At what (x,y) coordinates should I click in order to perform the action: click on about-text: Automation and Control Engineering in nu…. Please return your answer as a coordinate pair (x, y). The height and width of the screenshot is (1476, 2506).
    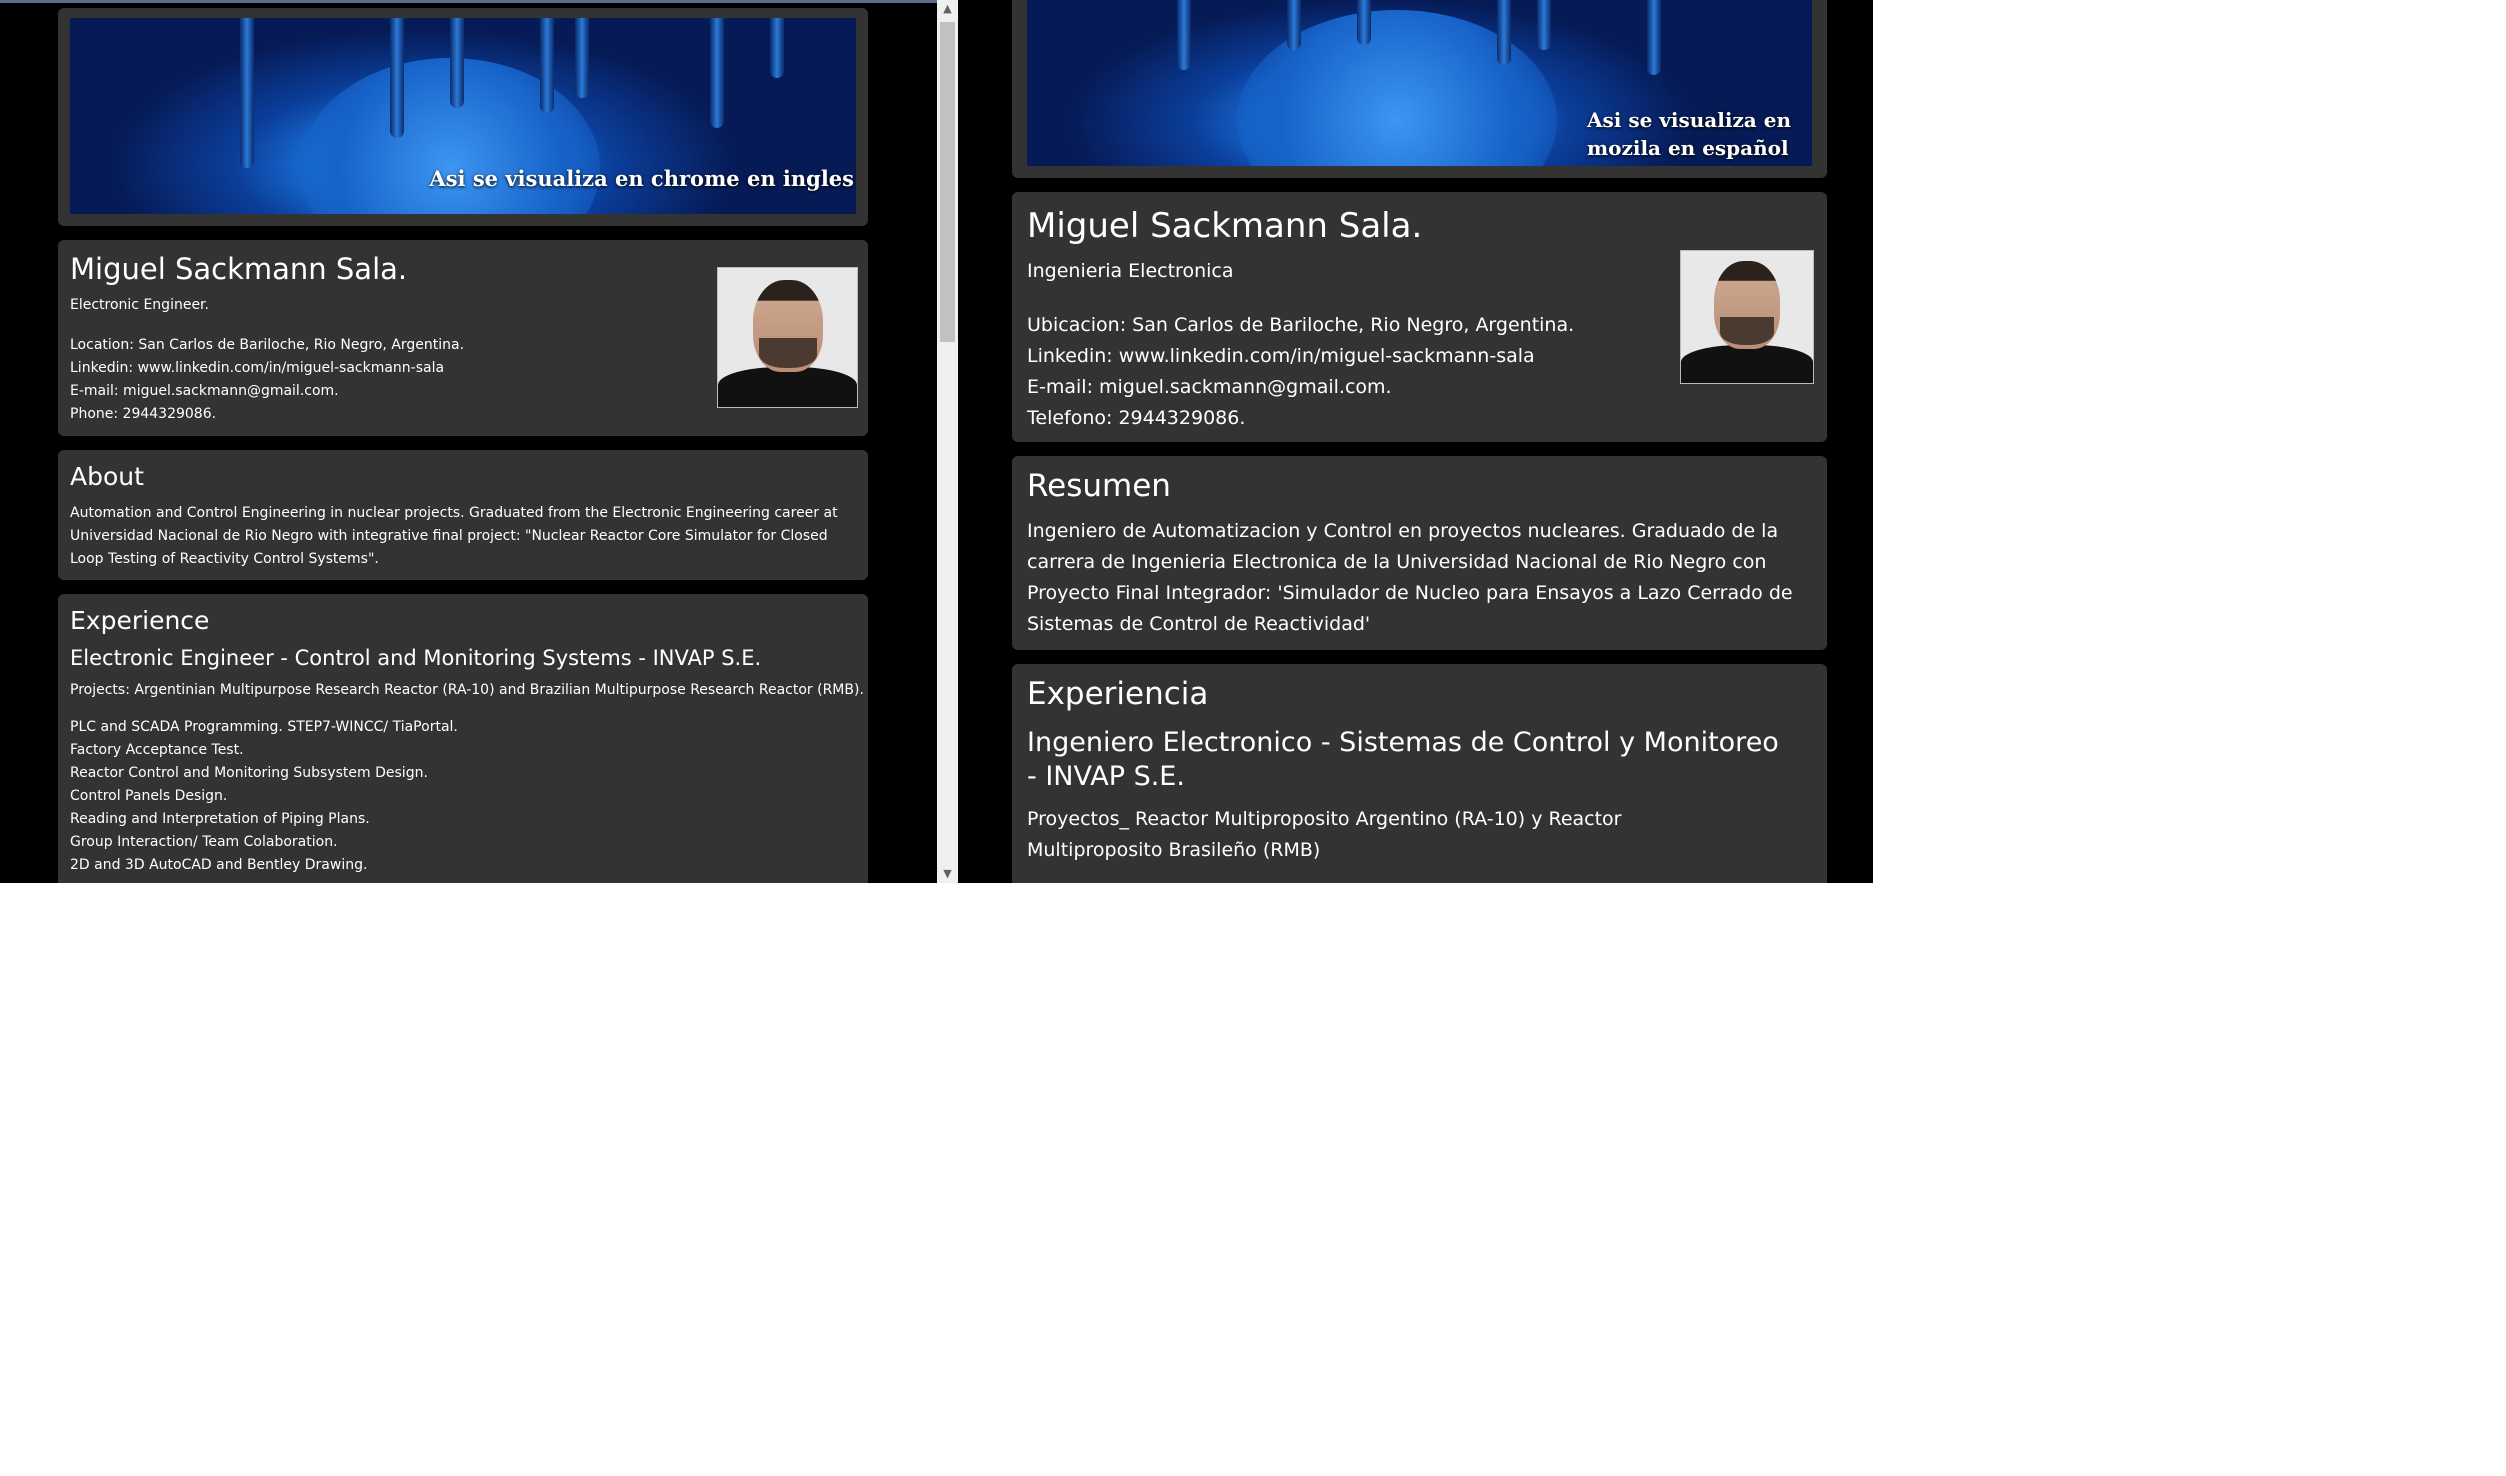
    Looking at the image, I should click on (454, 536).